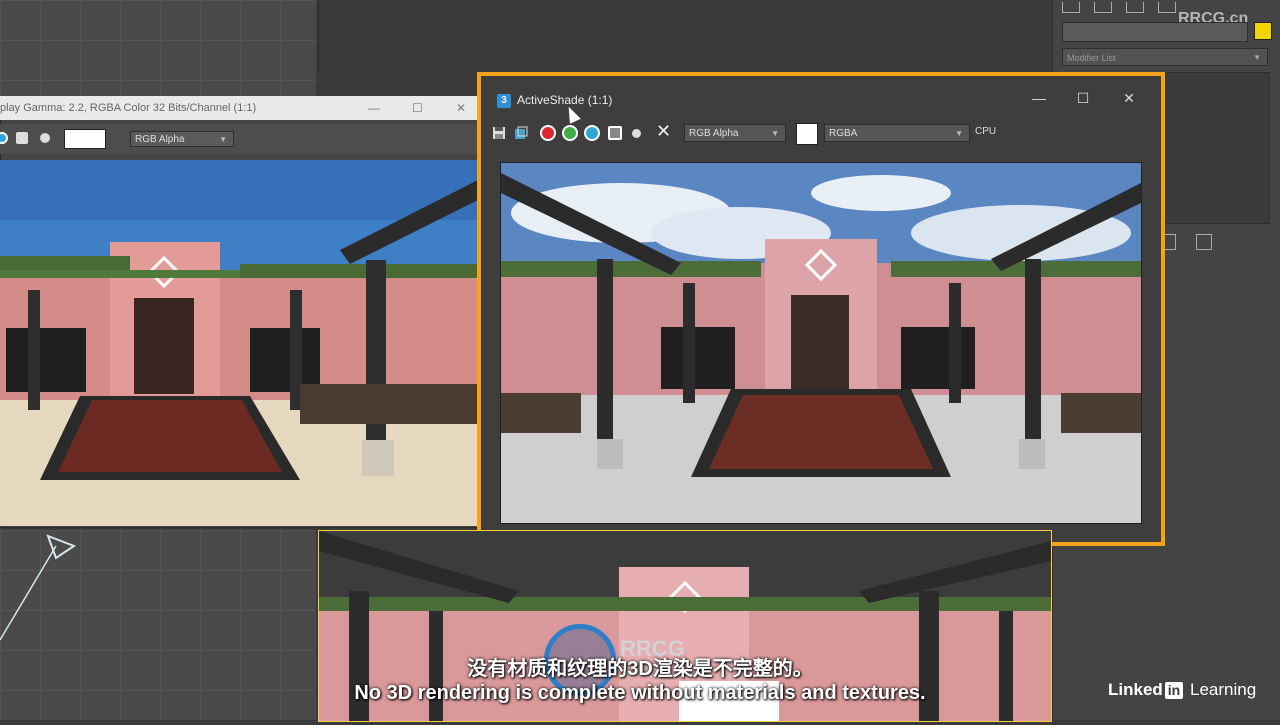 Image resolution: width=1280 pixels, height=725 pixels. What do you see at coordinates (1071, 7) in the screenshot?
I see `create-tab-icon` at bounding box center [1071, 7].